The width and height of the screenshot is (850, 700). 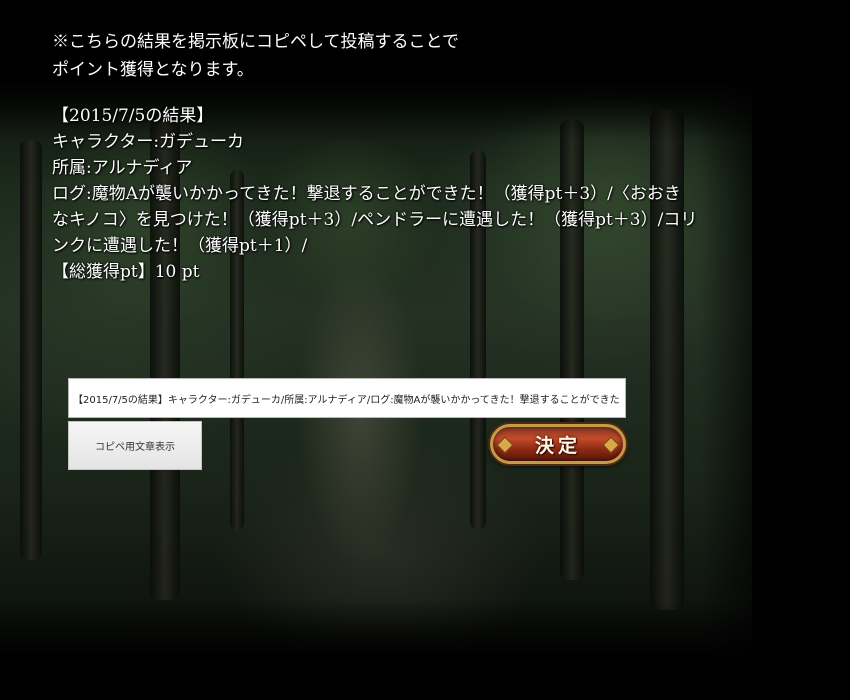 I want to click on right-fade, so click(x=726, y=370).